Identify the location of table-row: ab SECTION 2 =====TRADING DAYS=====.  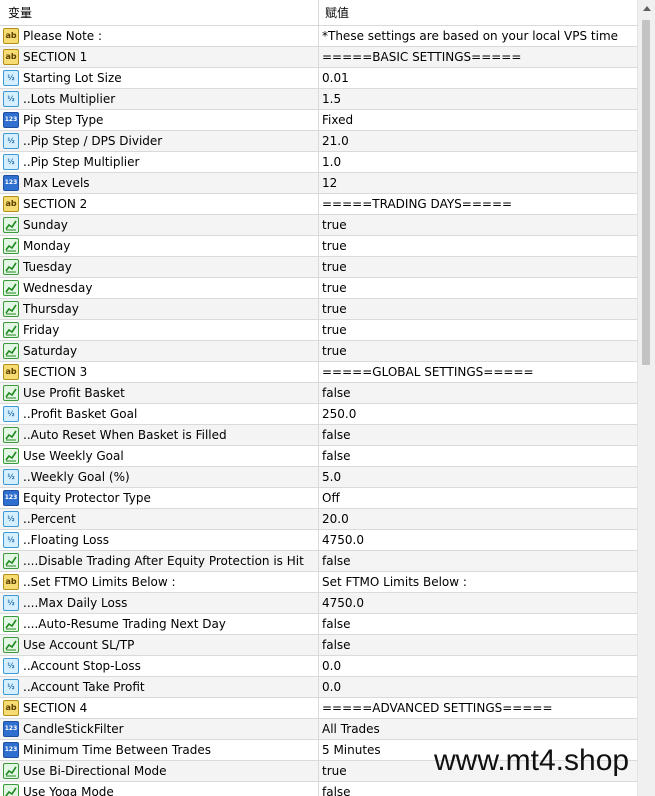
(318, 204).